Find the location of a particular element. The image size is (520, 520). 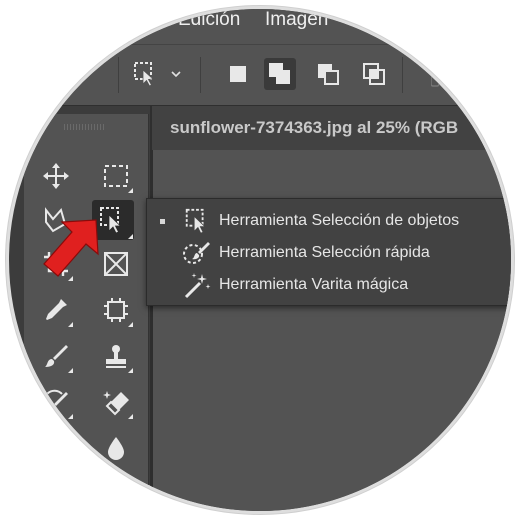

eraser-icon is located at coordinates (116, 403).